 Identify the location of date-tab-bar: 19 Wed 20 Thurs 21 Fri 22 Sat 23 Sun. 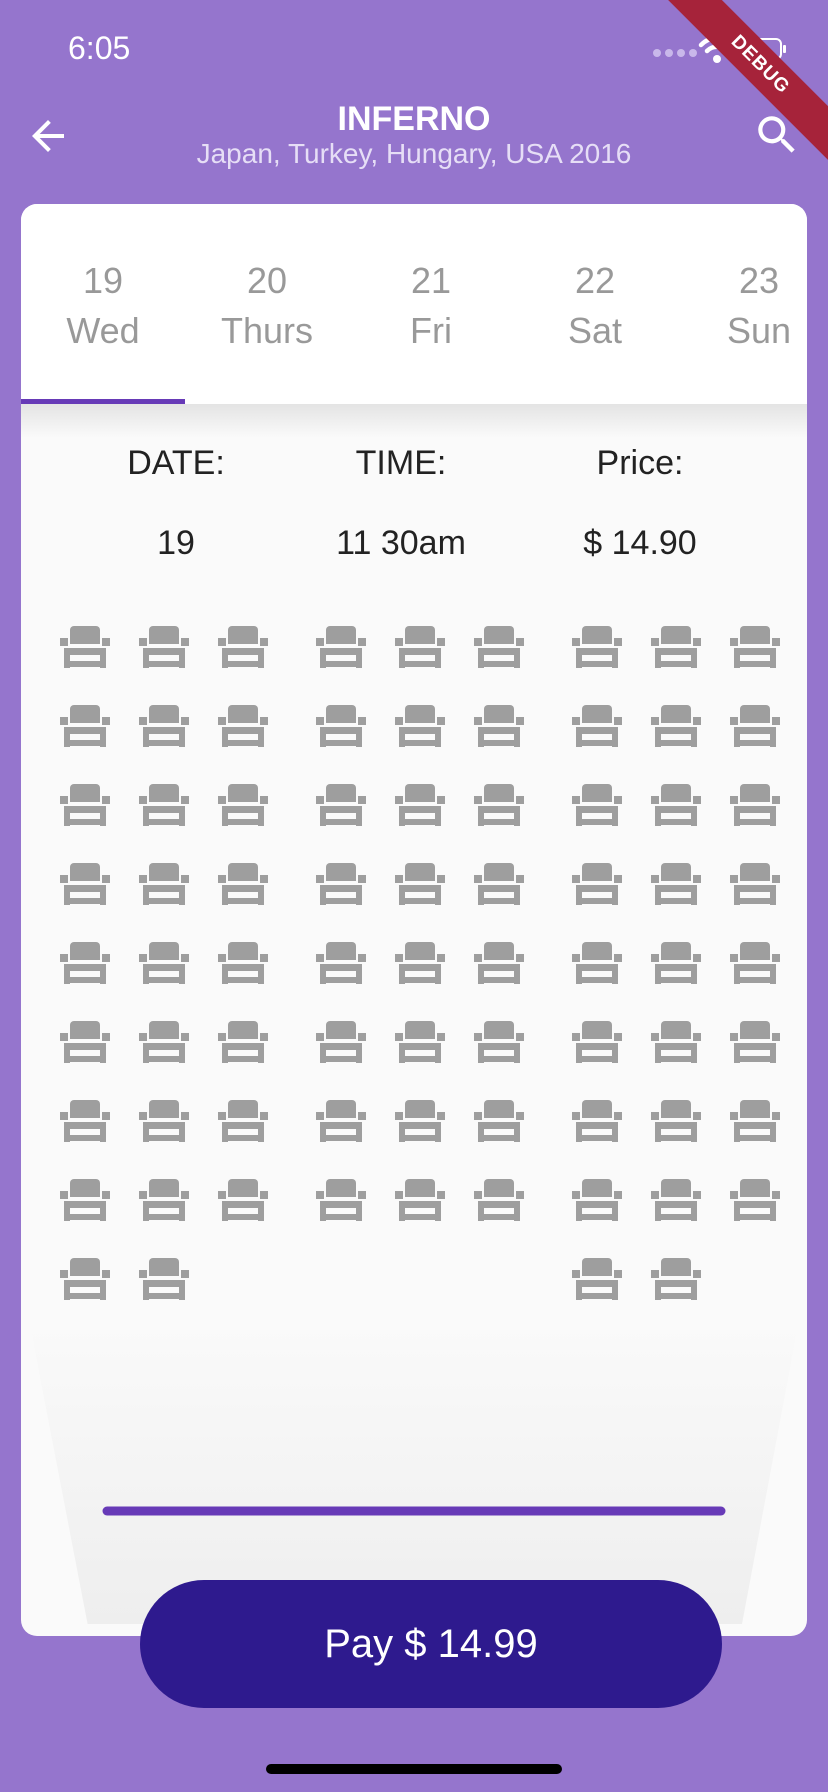
(414, 304).